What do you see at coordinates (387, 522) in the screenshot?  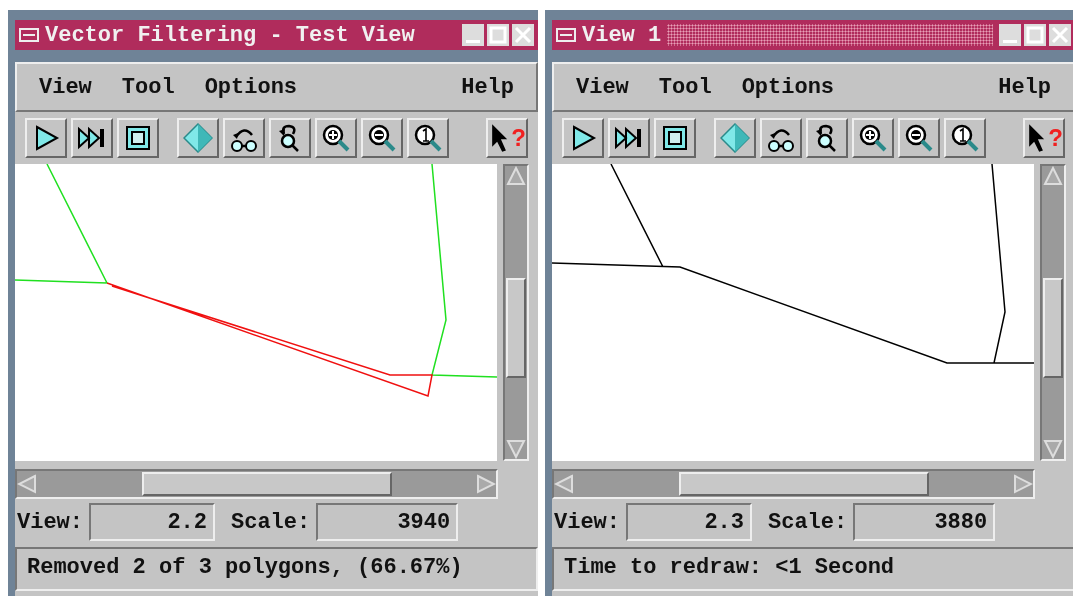 I see `scale-field: 3940` at bounding box center [387, 522].